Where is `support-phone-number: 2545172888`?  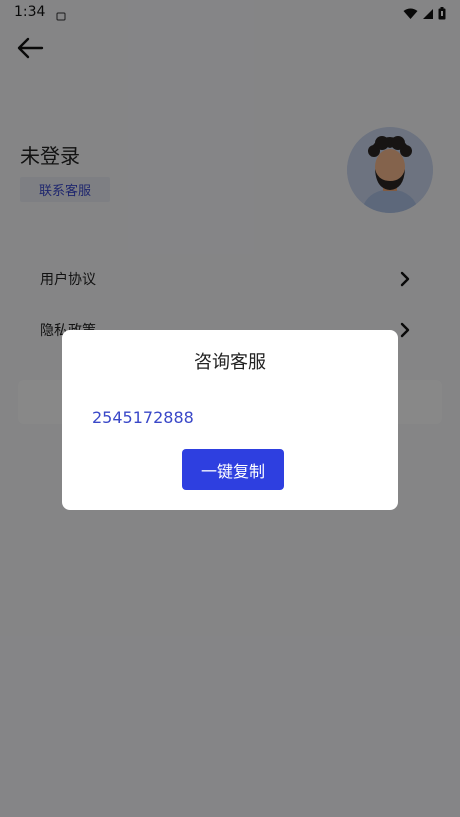
support-phone-number: 2545172888 is located at coordinates (143, 417).